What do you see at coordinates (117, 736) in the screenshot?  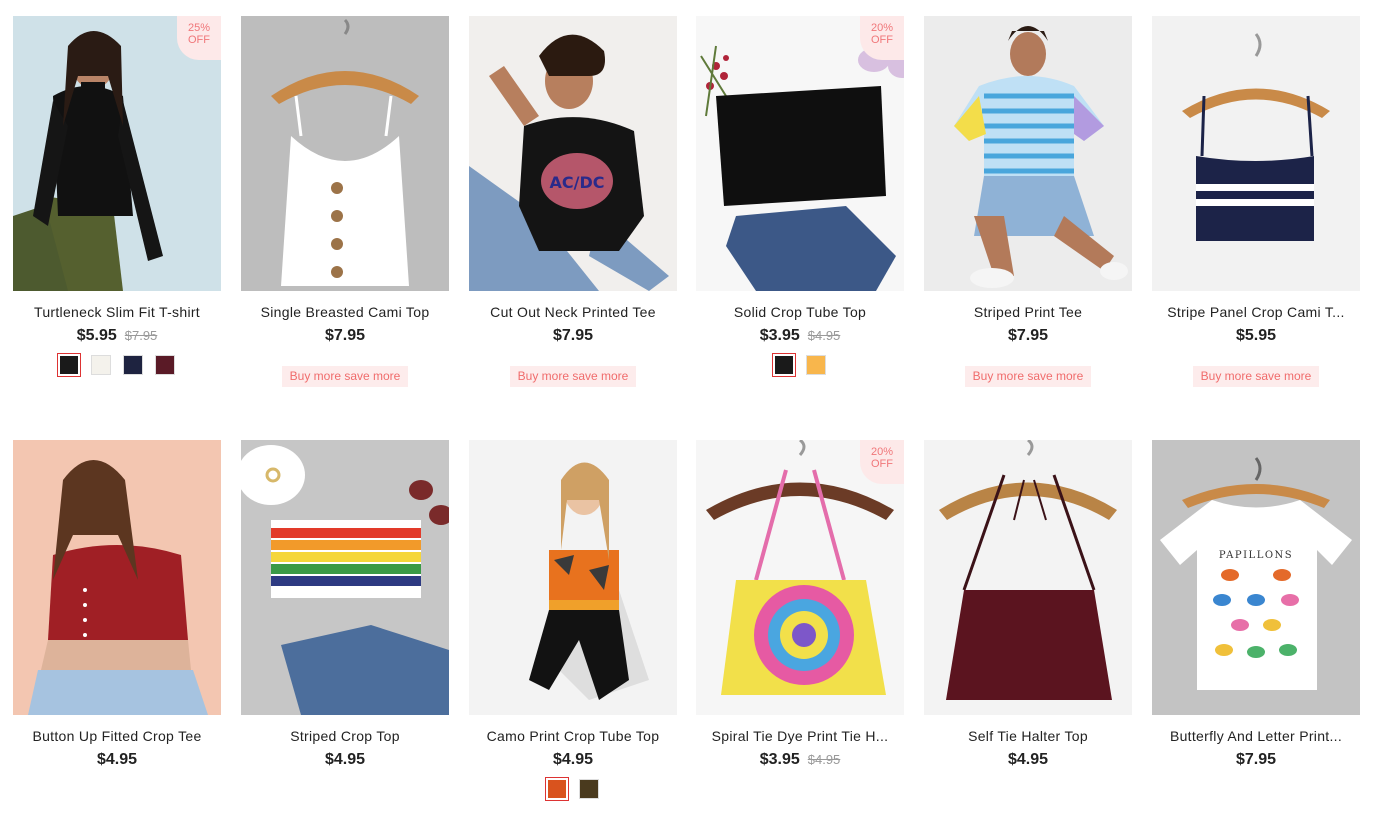 I see `product-title: Button Up Fitted Crop Tee` at bounding box center [117, 736].